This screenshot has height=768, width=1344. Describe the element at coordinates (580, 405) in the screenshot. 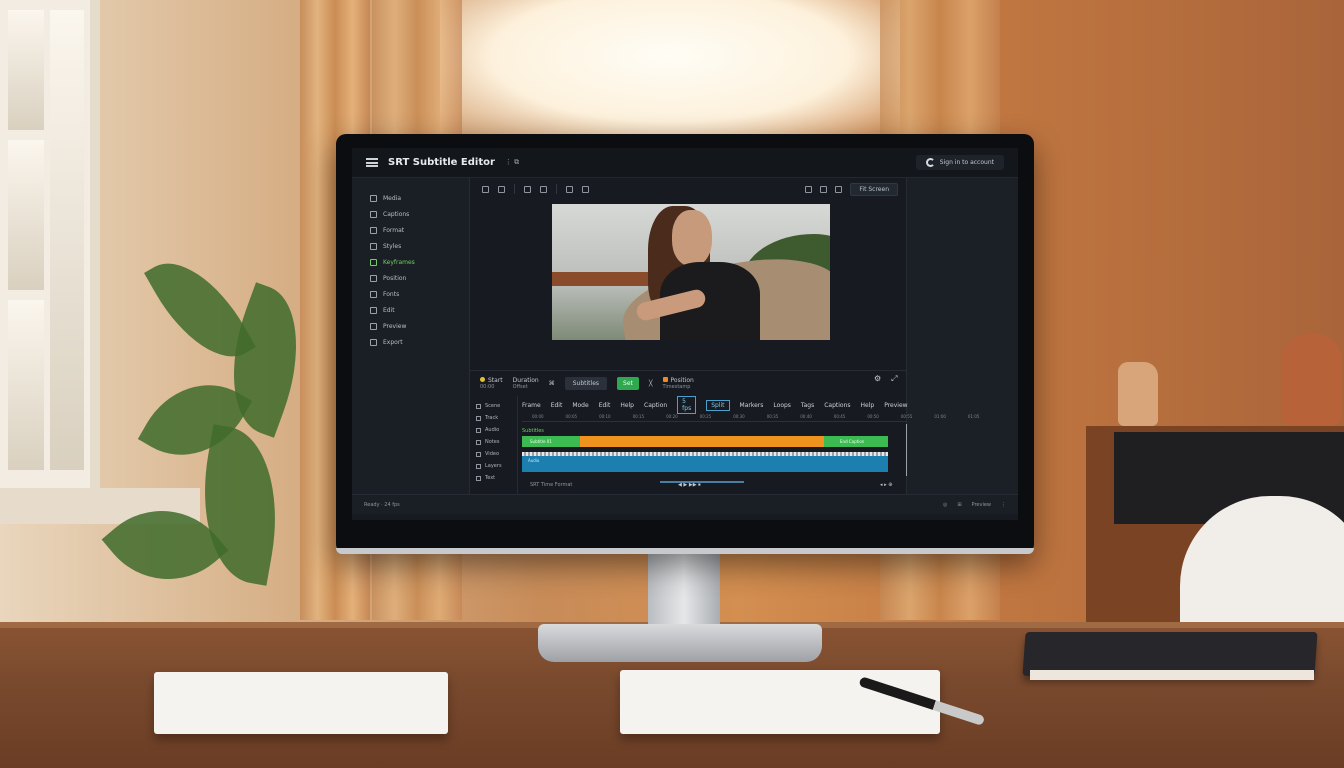

I see `timeline-menu-item: Mode` at that location.